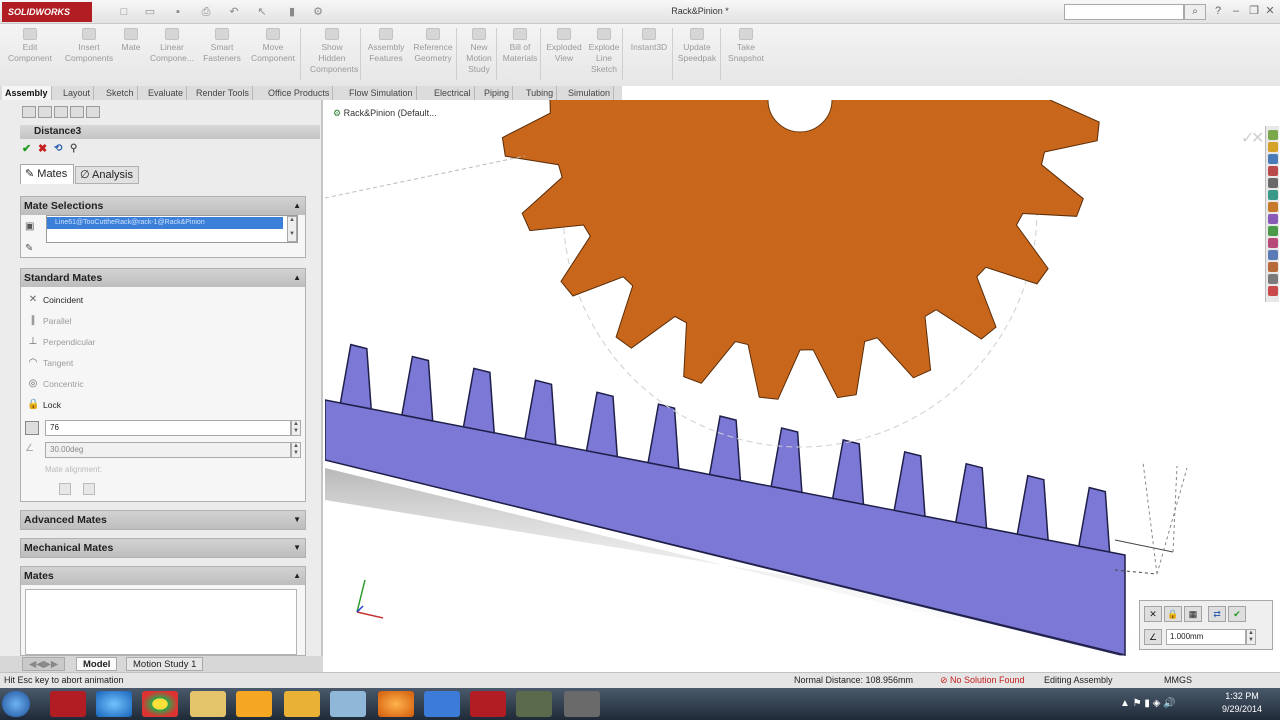 This screenshot has width=1280, height=720. Describe the element at coordinates (590, 93) in the screenshot. I see `tab-simulation: Simulation` at that location.